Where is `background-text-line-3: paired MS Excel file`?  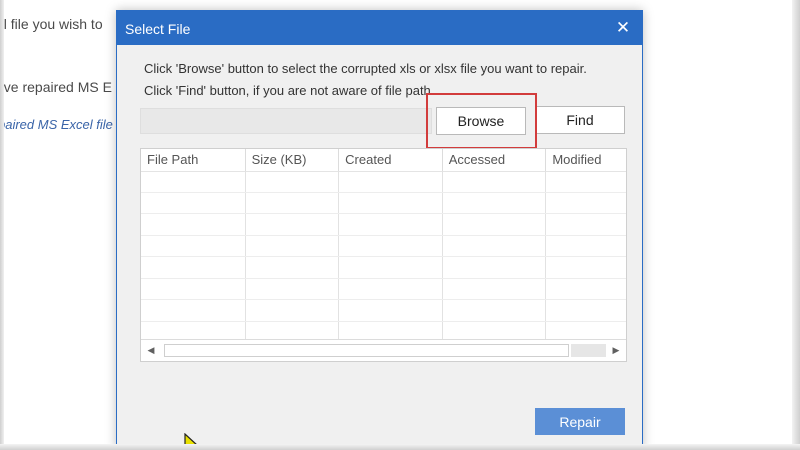 background-text-line-3: paired MS Excel file is located at coordinates (56, 124).